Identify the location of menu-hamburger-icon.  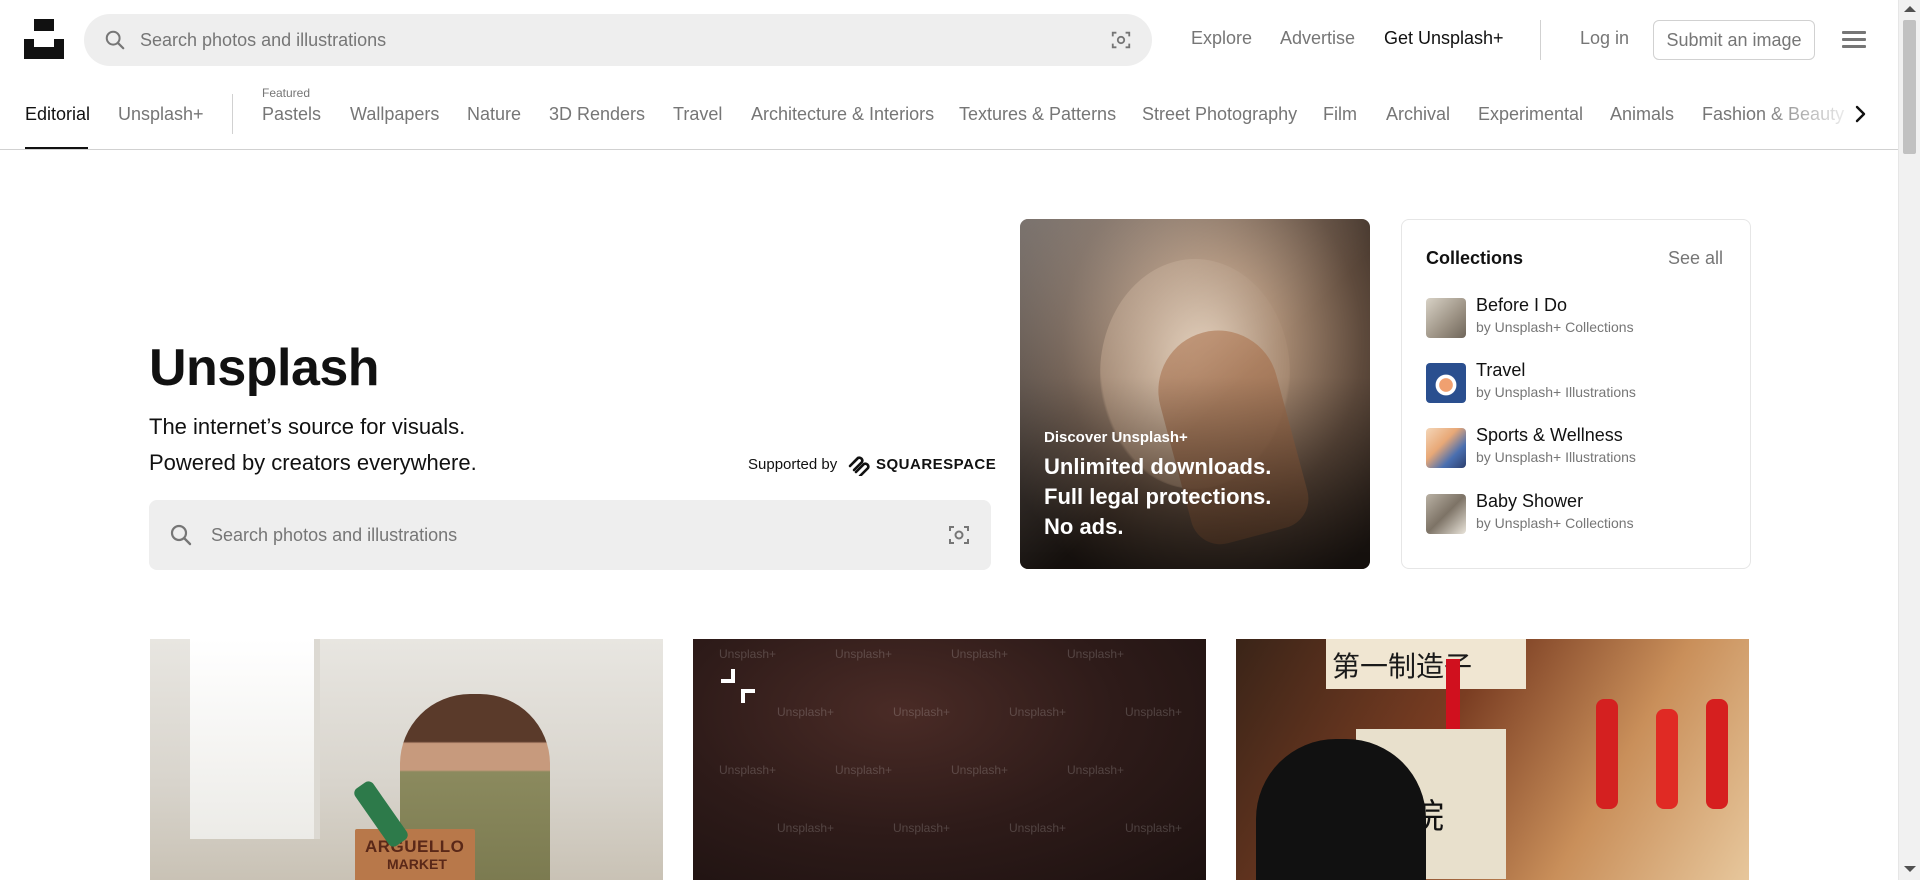
(1854, 40).